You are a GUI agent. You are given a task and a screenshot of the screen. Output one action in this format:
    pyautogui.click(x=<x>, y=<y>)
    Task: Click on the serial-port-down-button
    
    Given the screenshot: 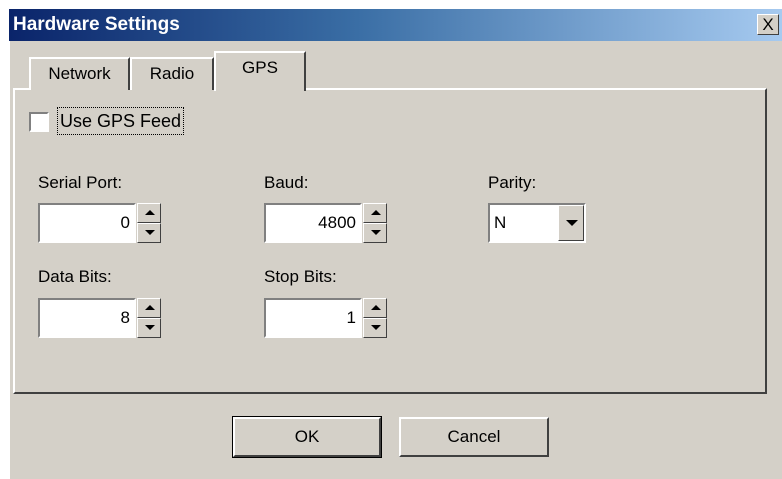 What is the action you would take?
    pyautogui.click(x=149, y=233)
    